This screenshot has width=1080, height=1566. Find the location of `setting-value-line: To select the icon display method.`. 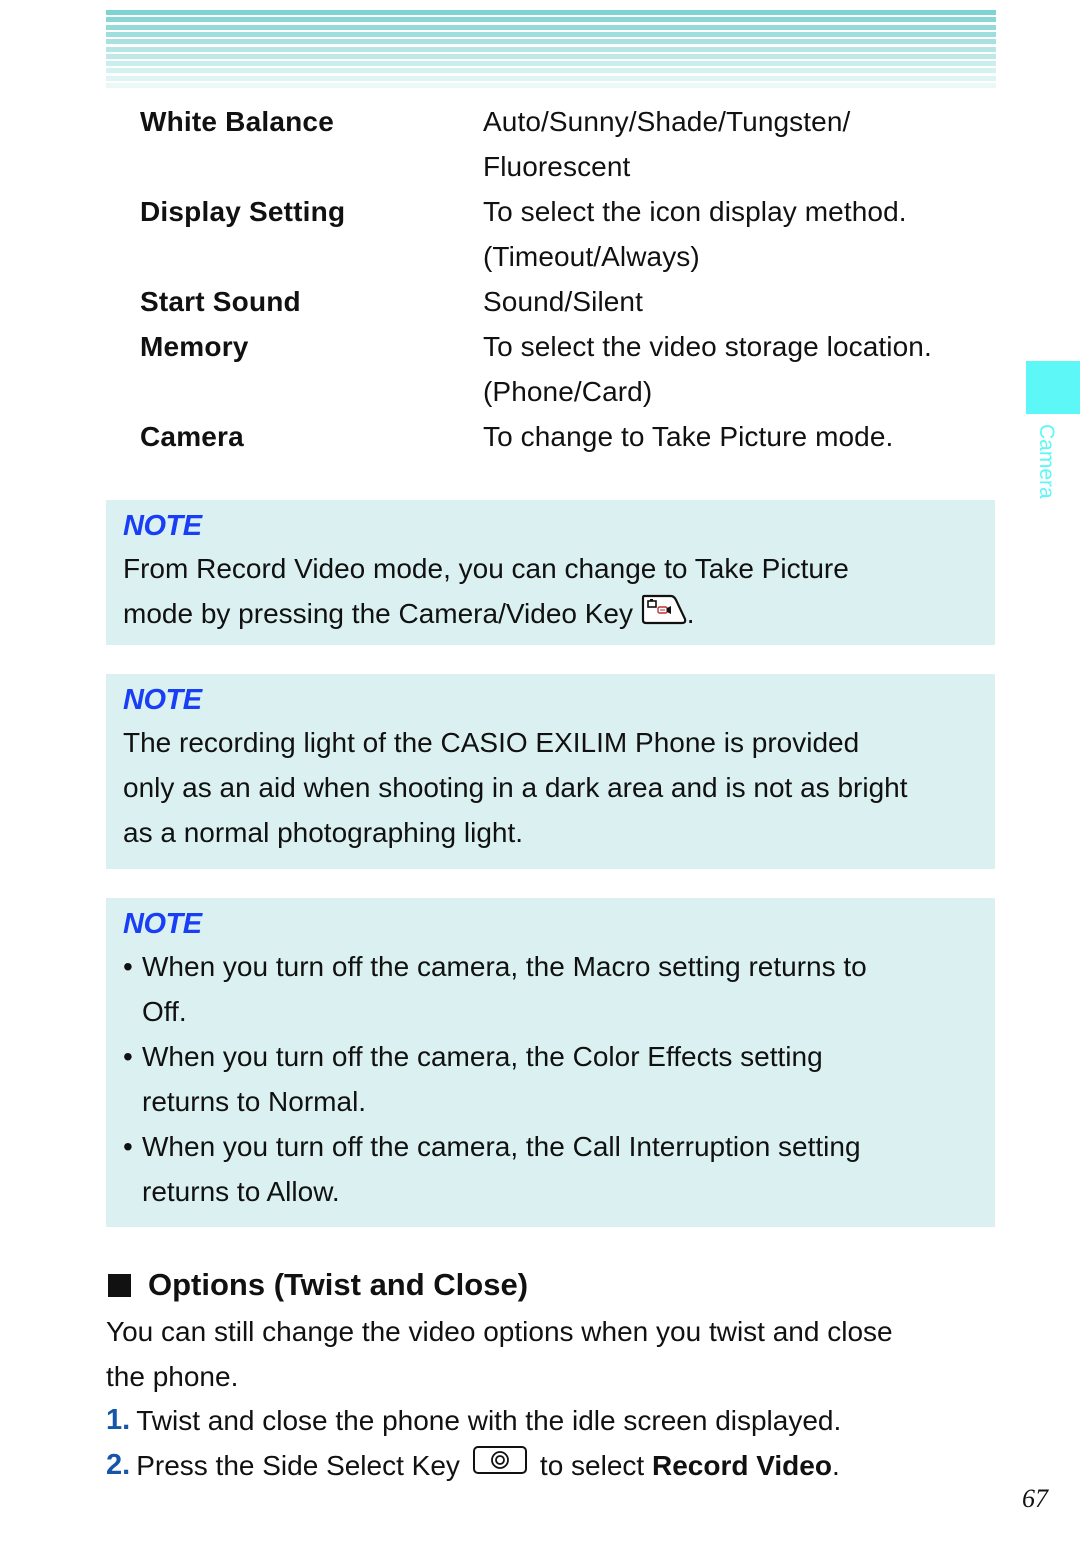

setting-value-line: To select the icon display method. is located at coordinates (695, 211).